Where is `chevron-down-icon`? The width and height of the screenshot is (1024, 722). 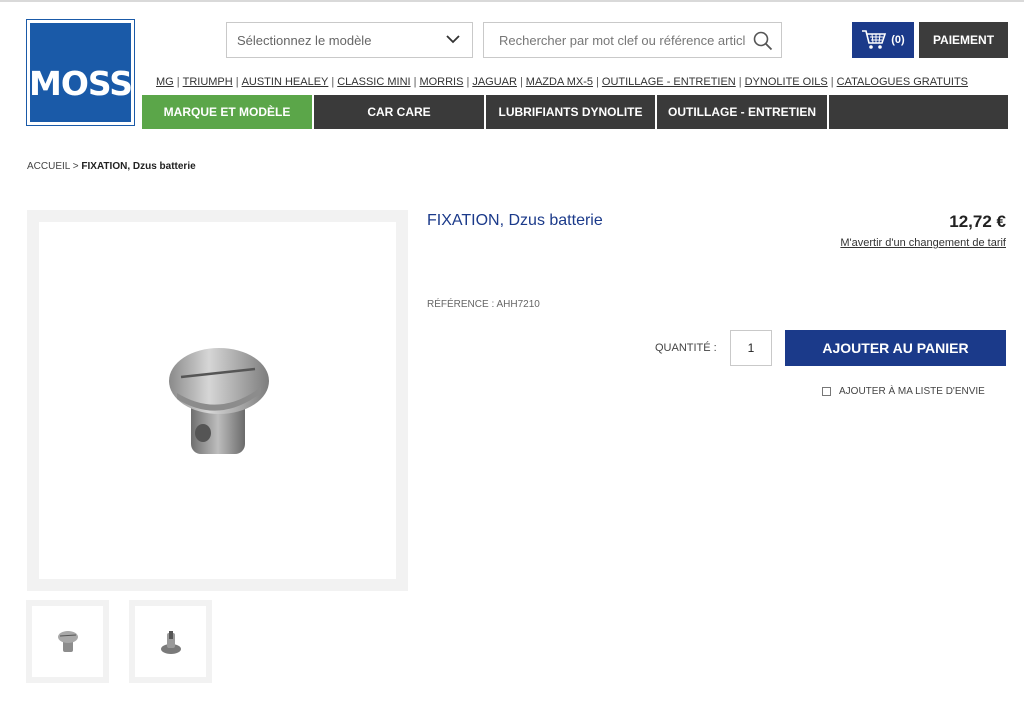
chevron-down-icon is located at coordinates (453, 39).